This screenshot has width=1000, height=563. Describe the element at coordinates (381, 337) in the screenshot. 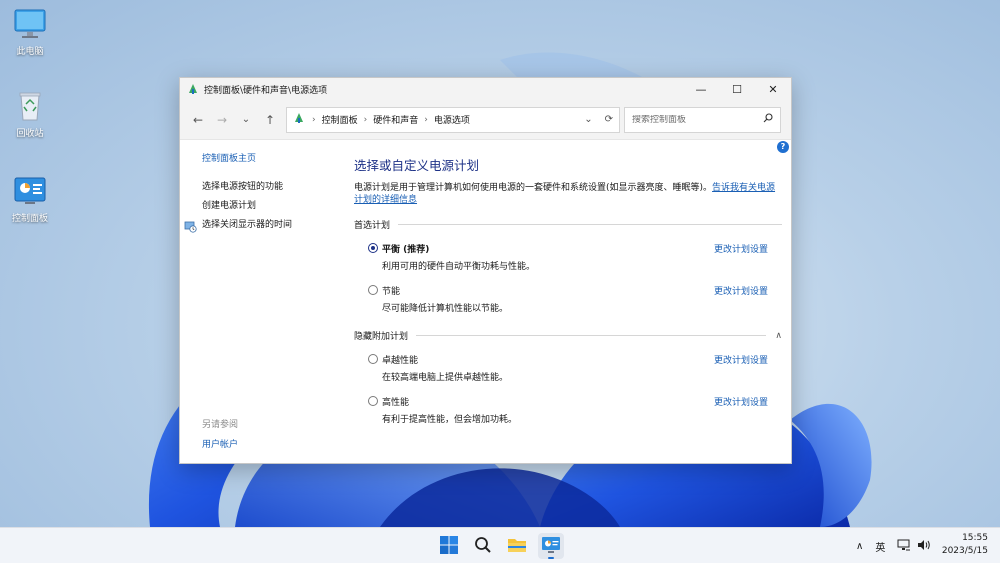

I see `hidden-plans-label: 隐藏附加计划` at that location.